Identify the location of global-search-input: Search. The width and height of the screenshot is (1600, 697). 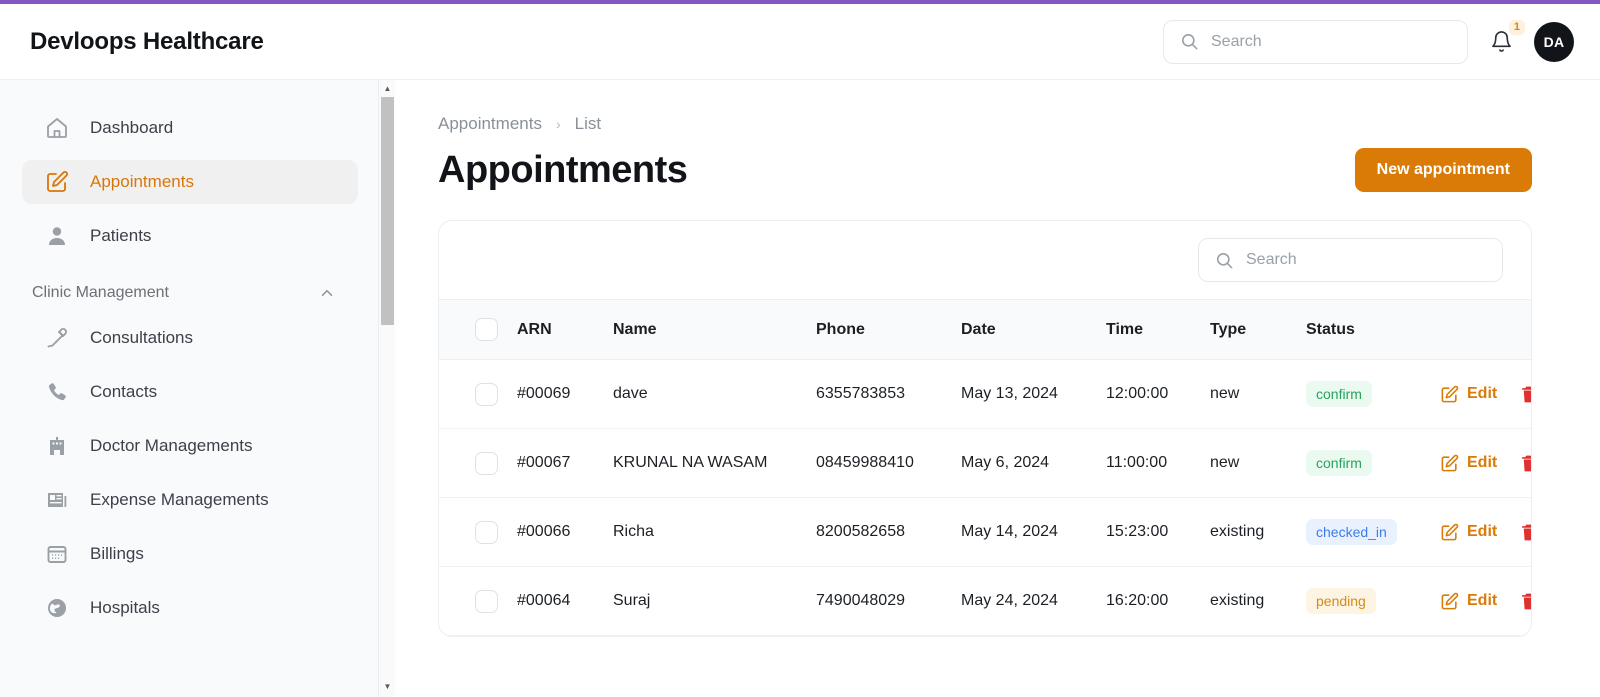
(1315, 41).